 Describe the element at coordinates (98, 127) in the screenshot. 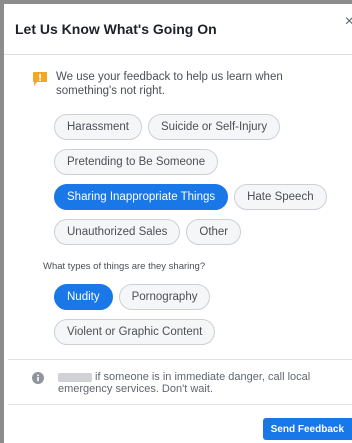

I see `chip-harassment: Harassment` at that location.